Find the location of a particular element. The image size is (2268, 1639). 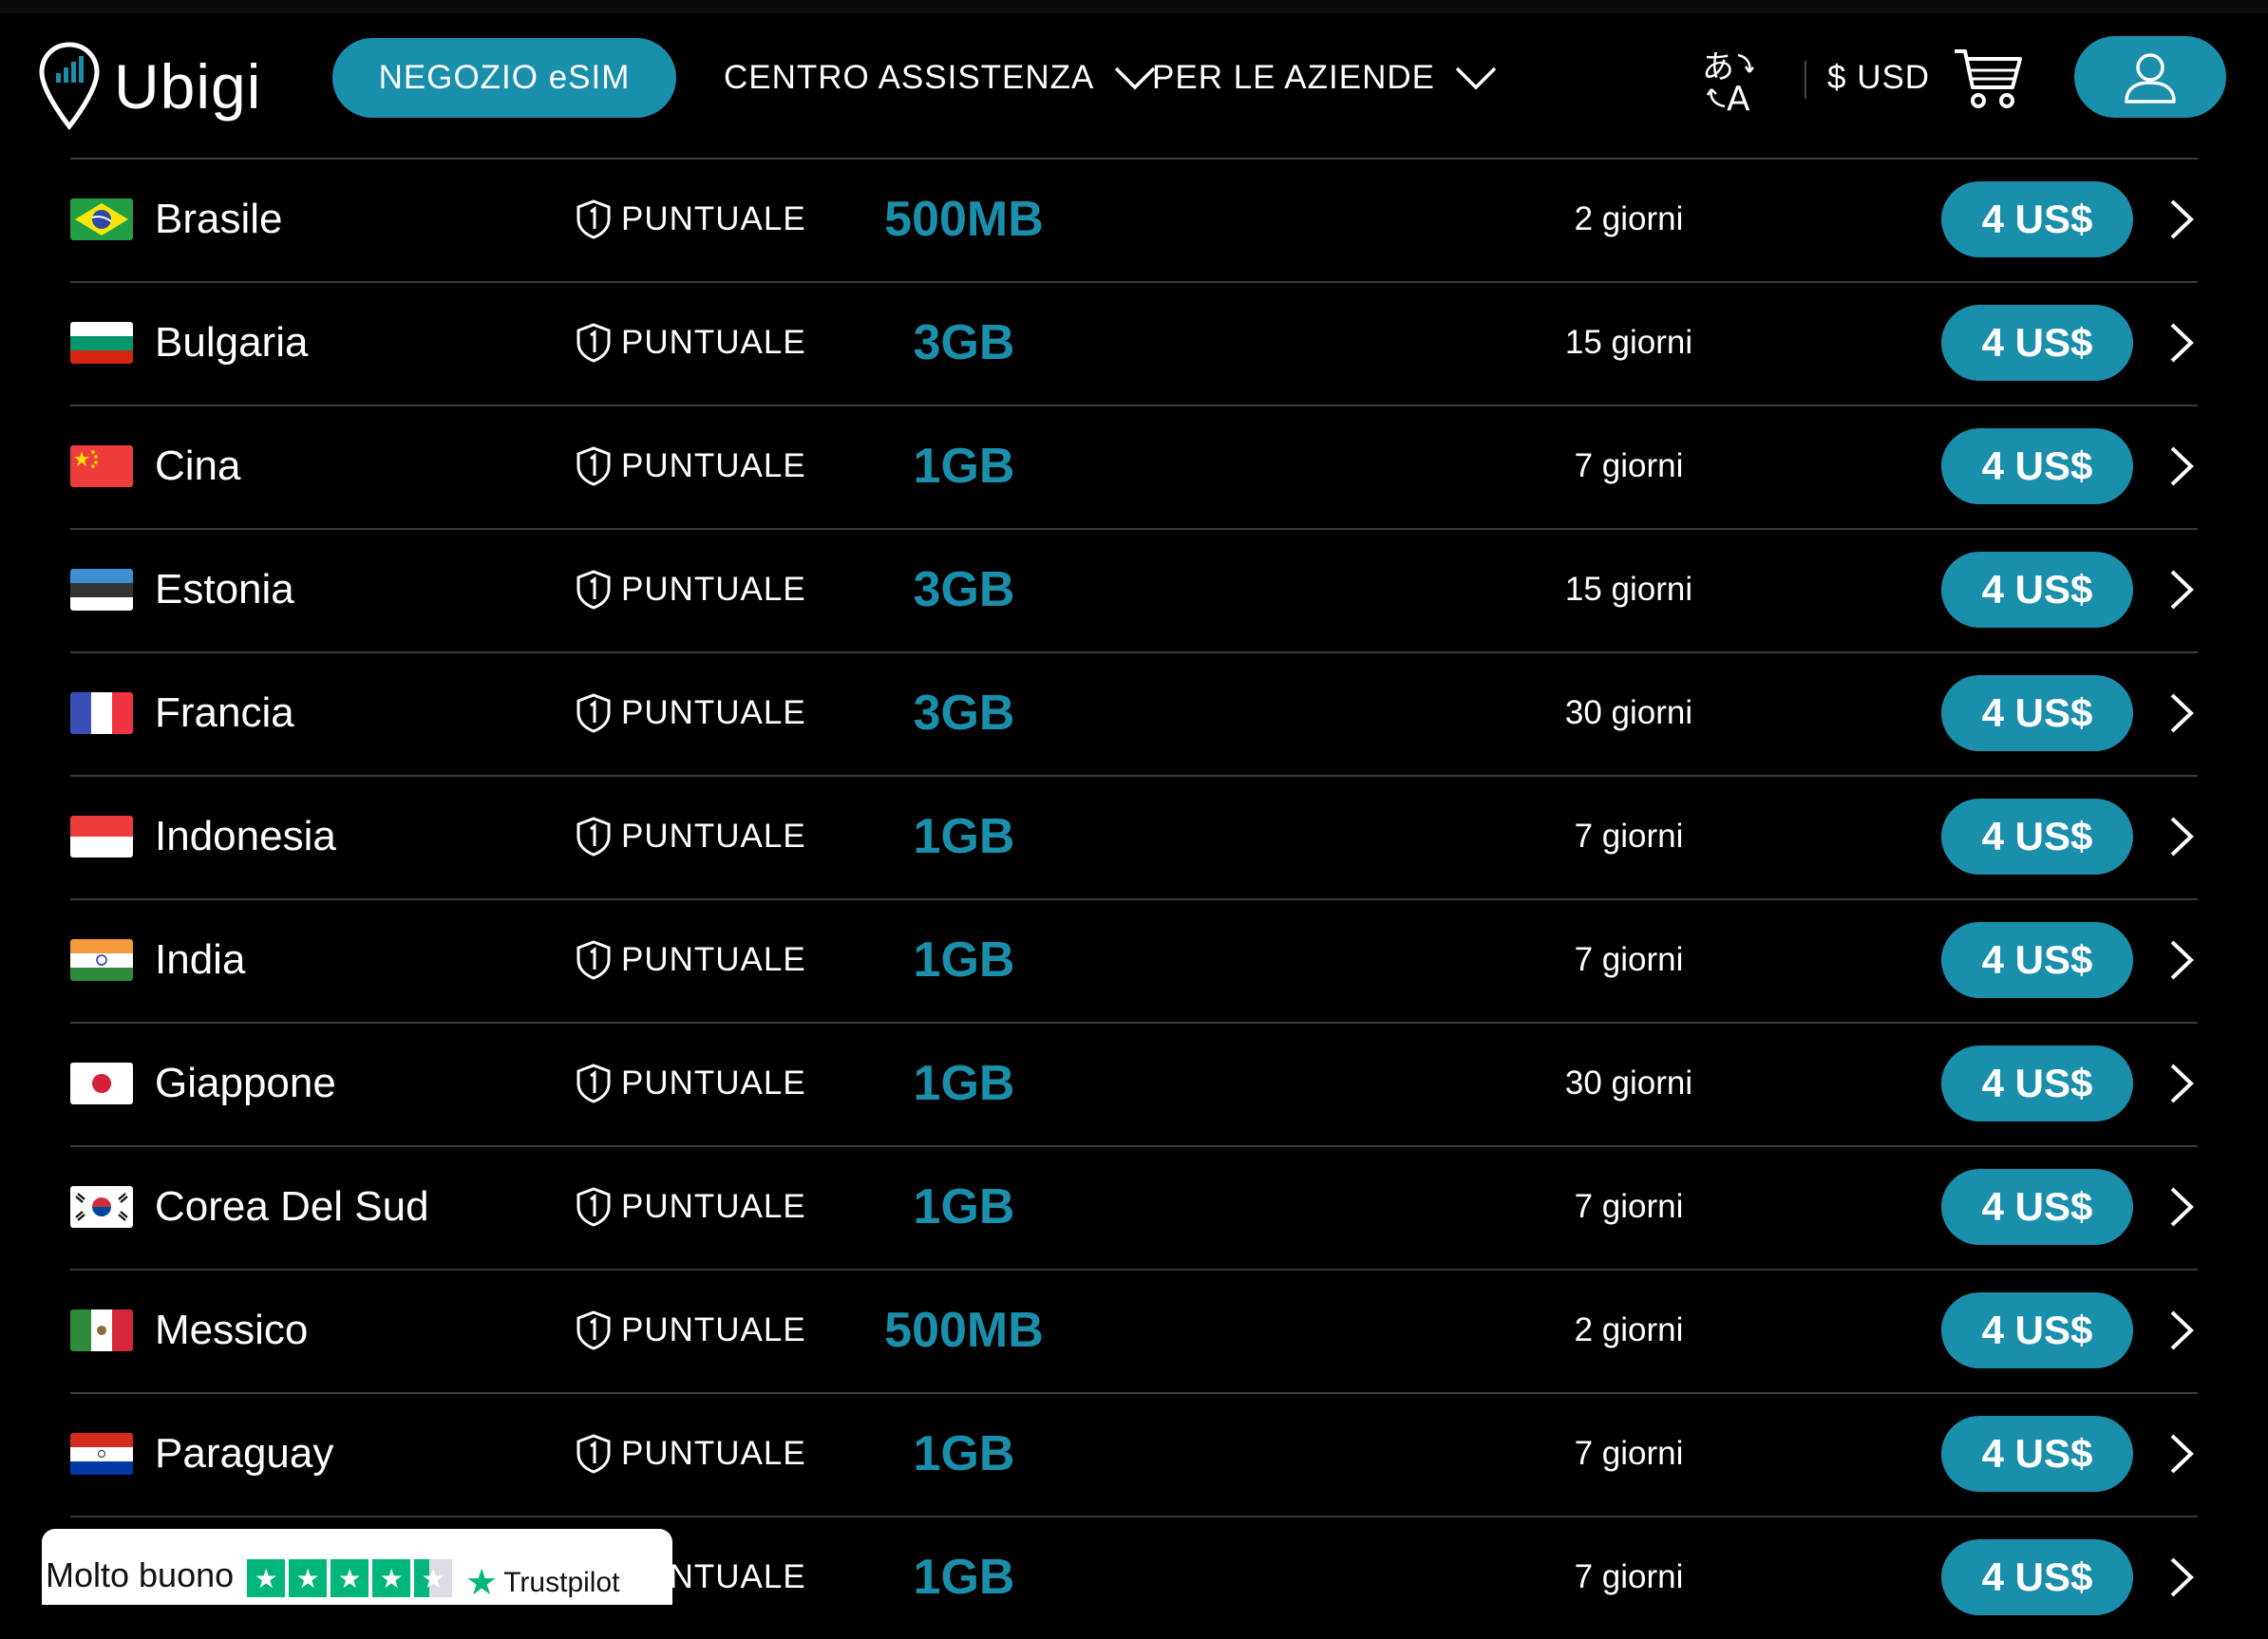

brand-logo: Ubigi is located at coordinates (150, 86).